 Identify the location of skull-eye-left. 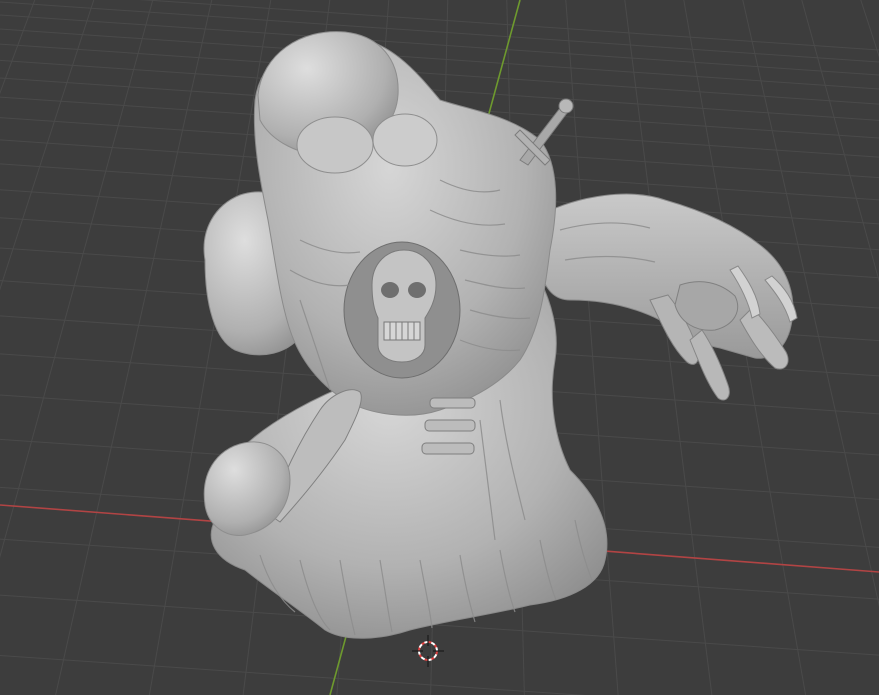
(390, 290).